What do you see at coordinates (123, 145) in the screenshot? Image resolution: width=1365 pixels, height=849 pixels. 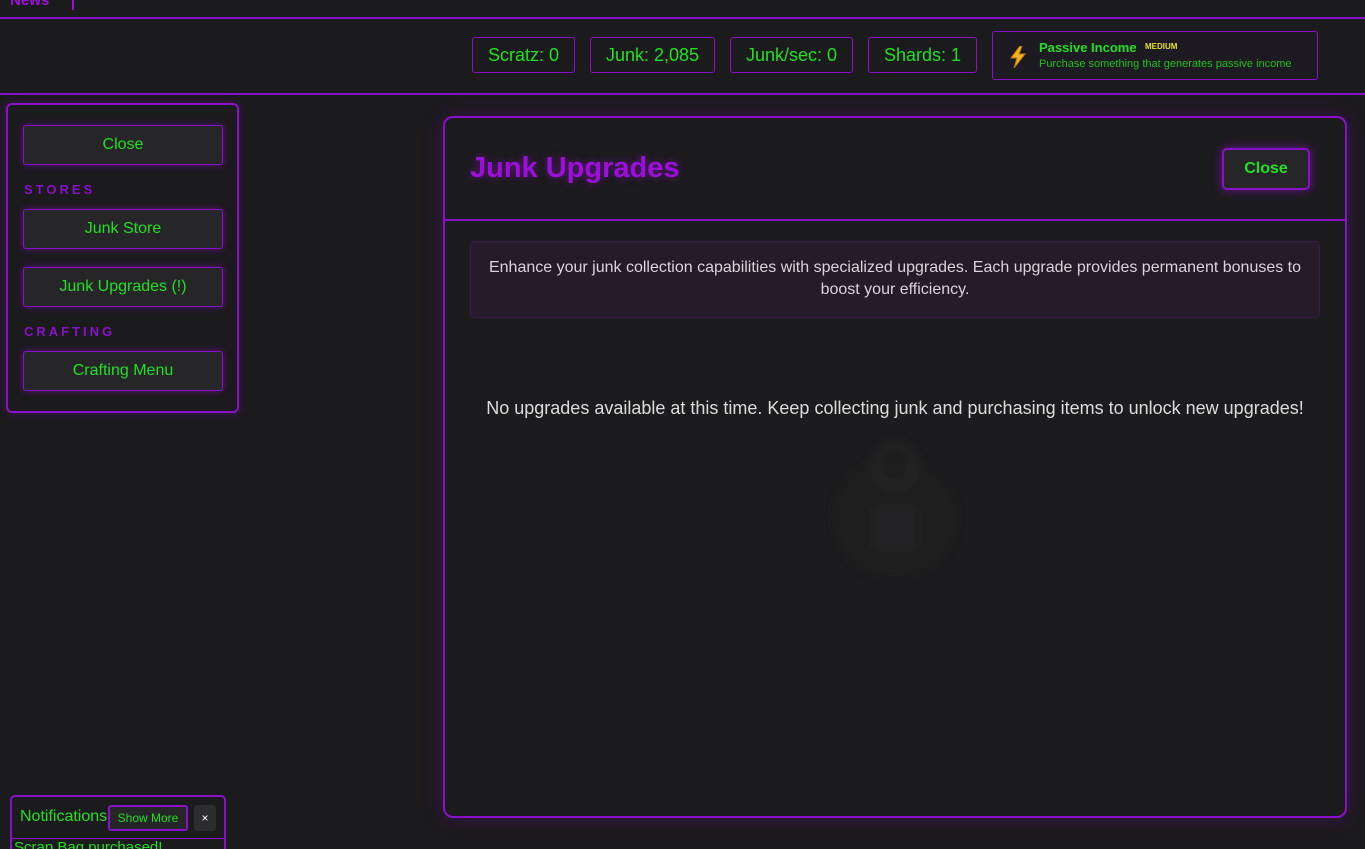 I see `sidebar-close-button: Close` at bounding box center [123, 145].